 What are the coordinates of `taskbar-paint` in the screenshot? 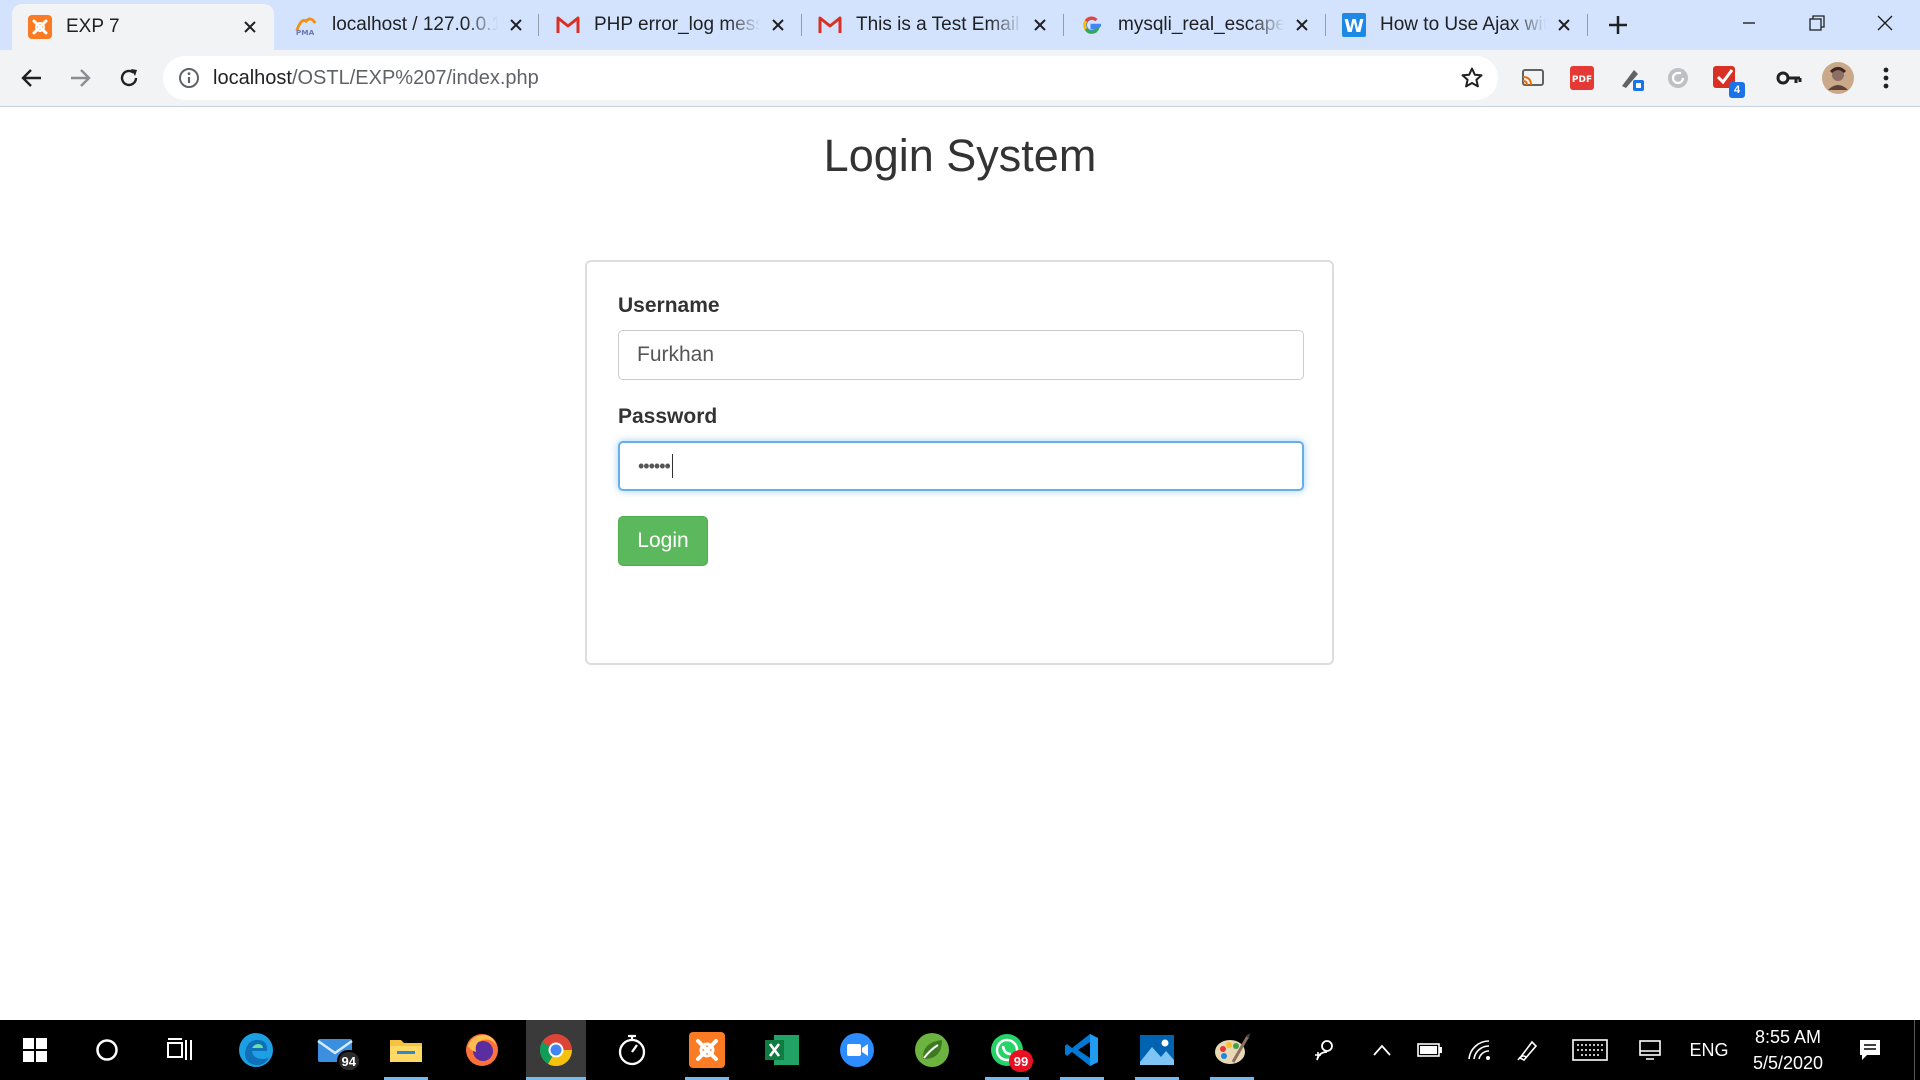 It's located at (1232, 1050).